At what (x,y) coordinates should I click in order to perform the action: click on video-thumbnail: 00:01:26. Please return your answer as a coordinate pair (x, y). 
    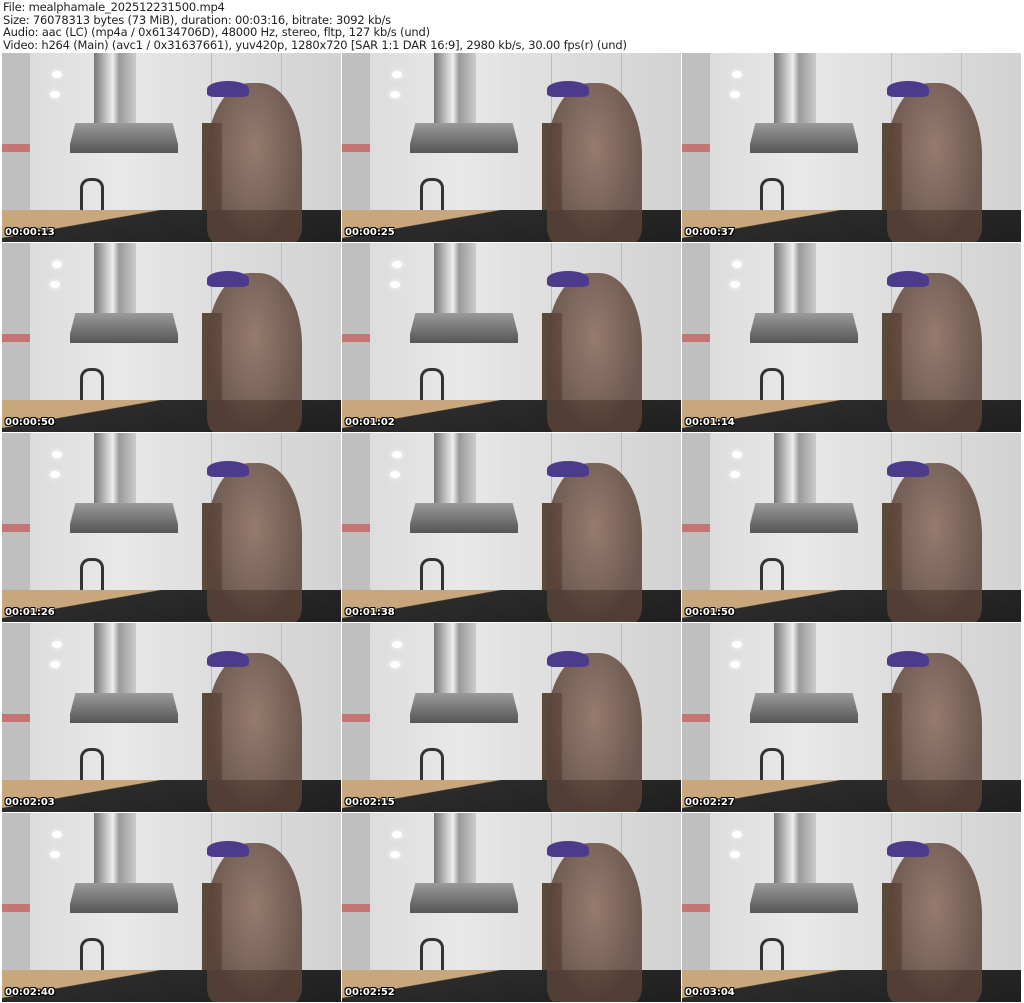
    Looking at the image, I should click on (171, 527).